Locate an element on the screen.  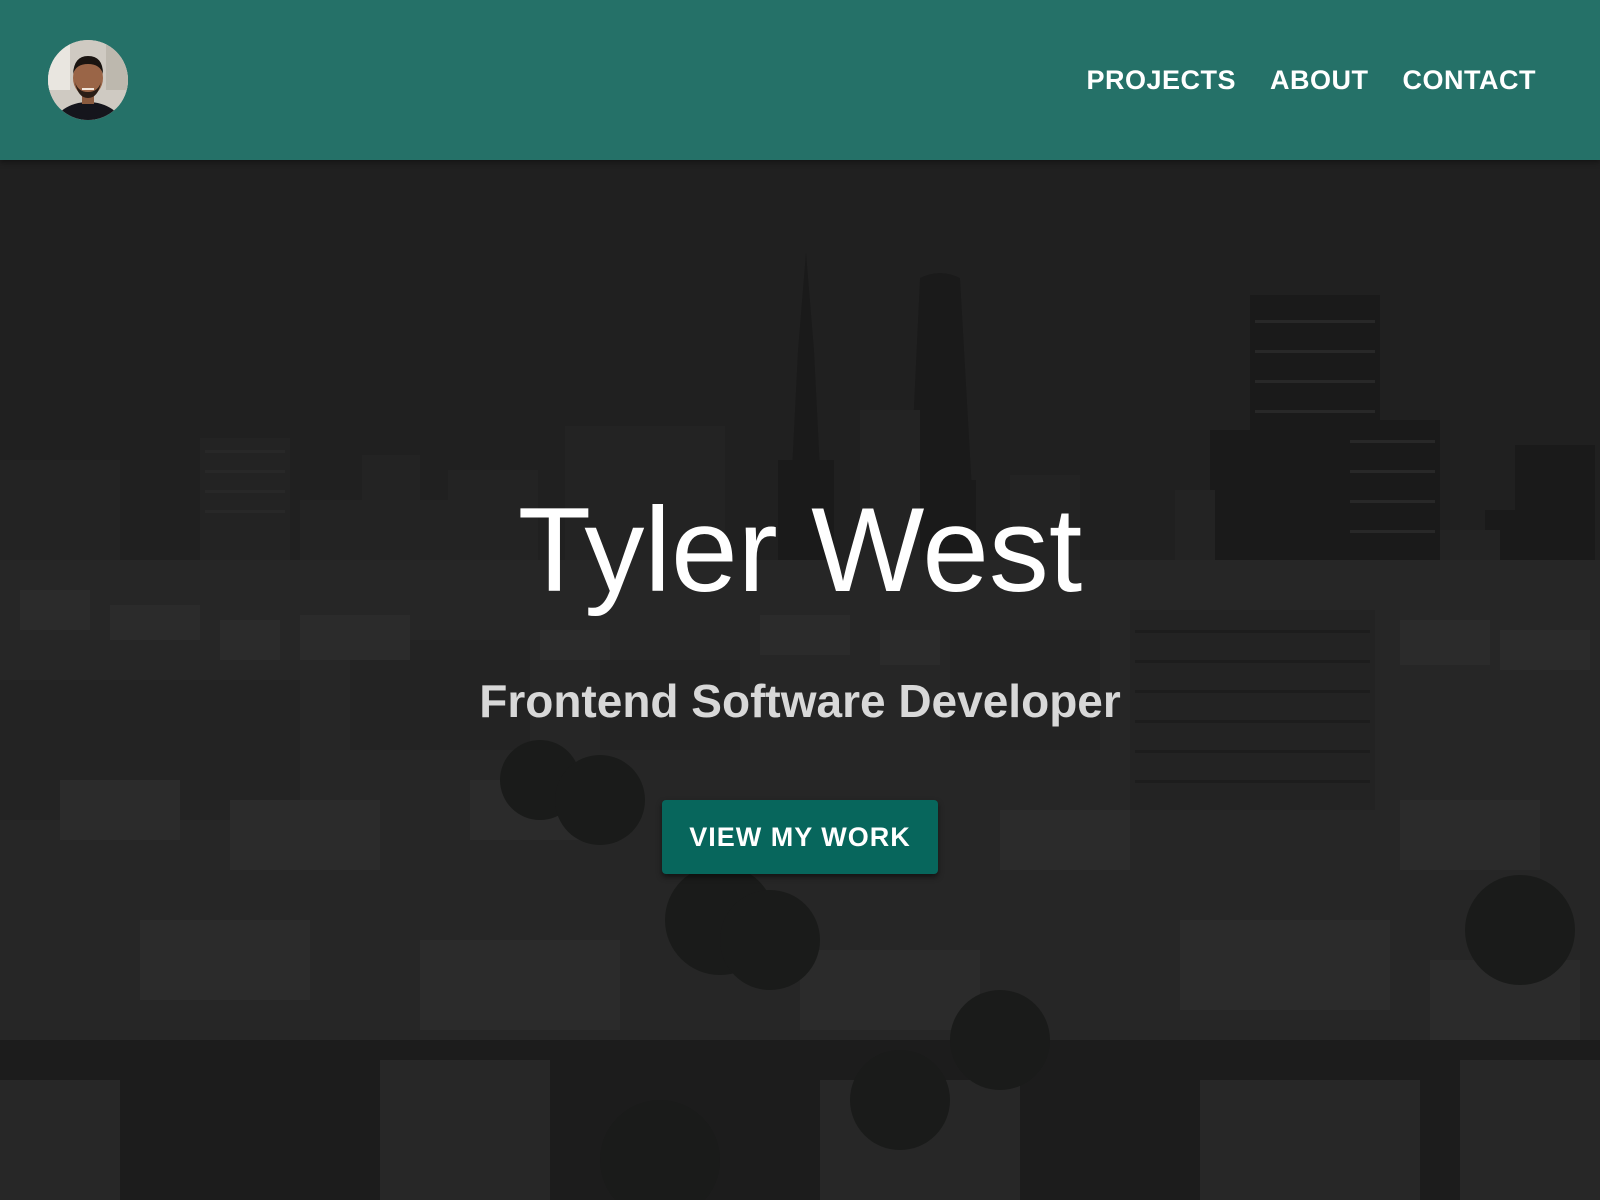
site-header: PROJECTS ABOUT CONTACT is located at coordinates (800, 80).